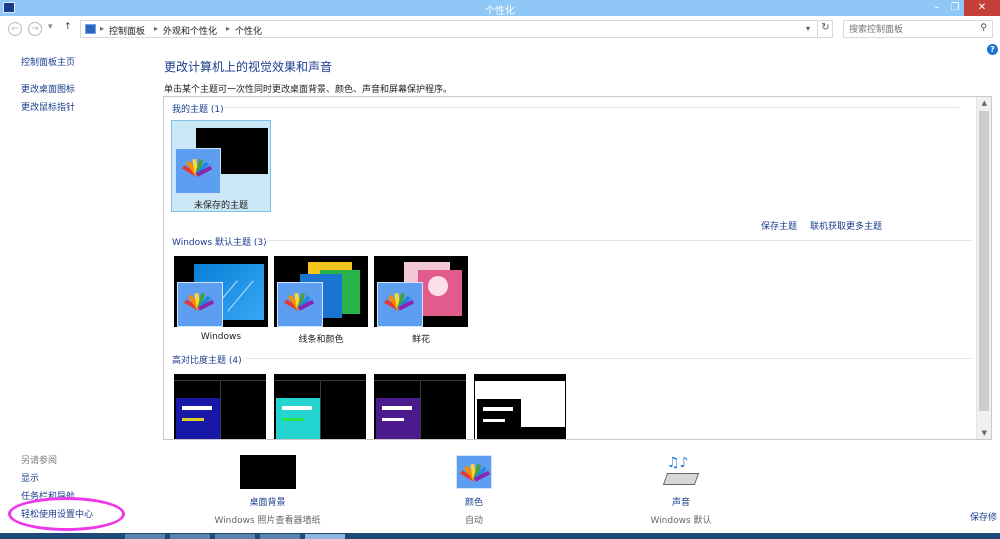 This screenshot has height=539, width=1000. I want to click on recent-locations-dropdown: ▾, so click(50, 27).